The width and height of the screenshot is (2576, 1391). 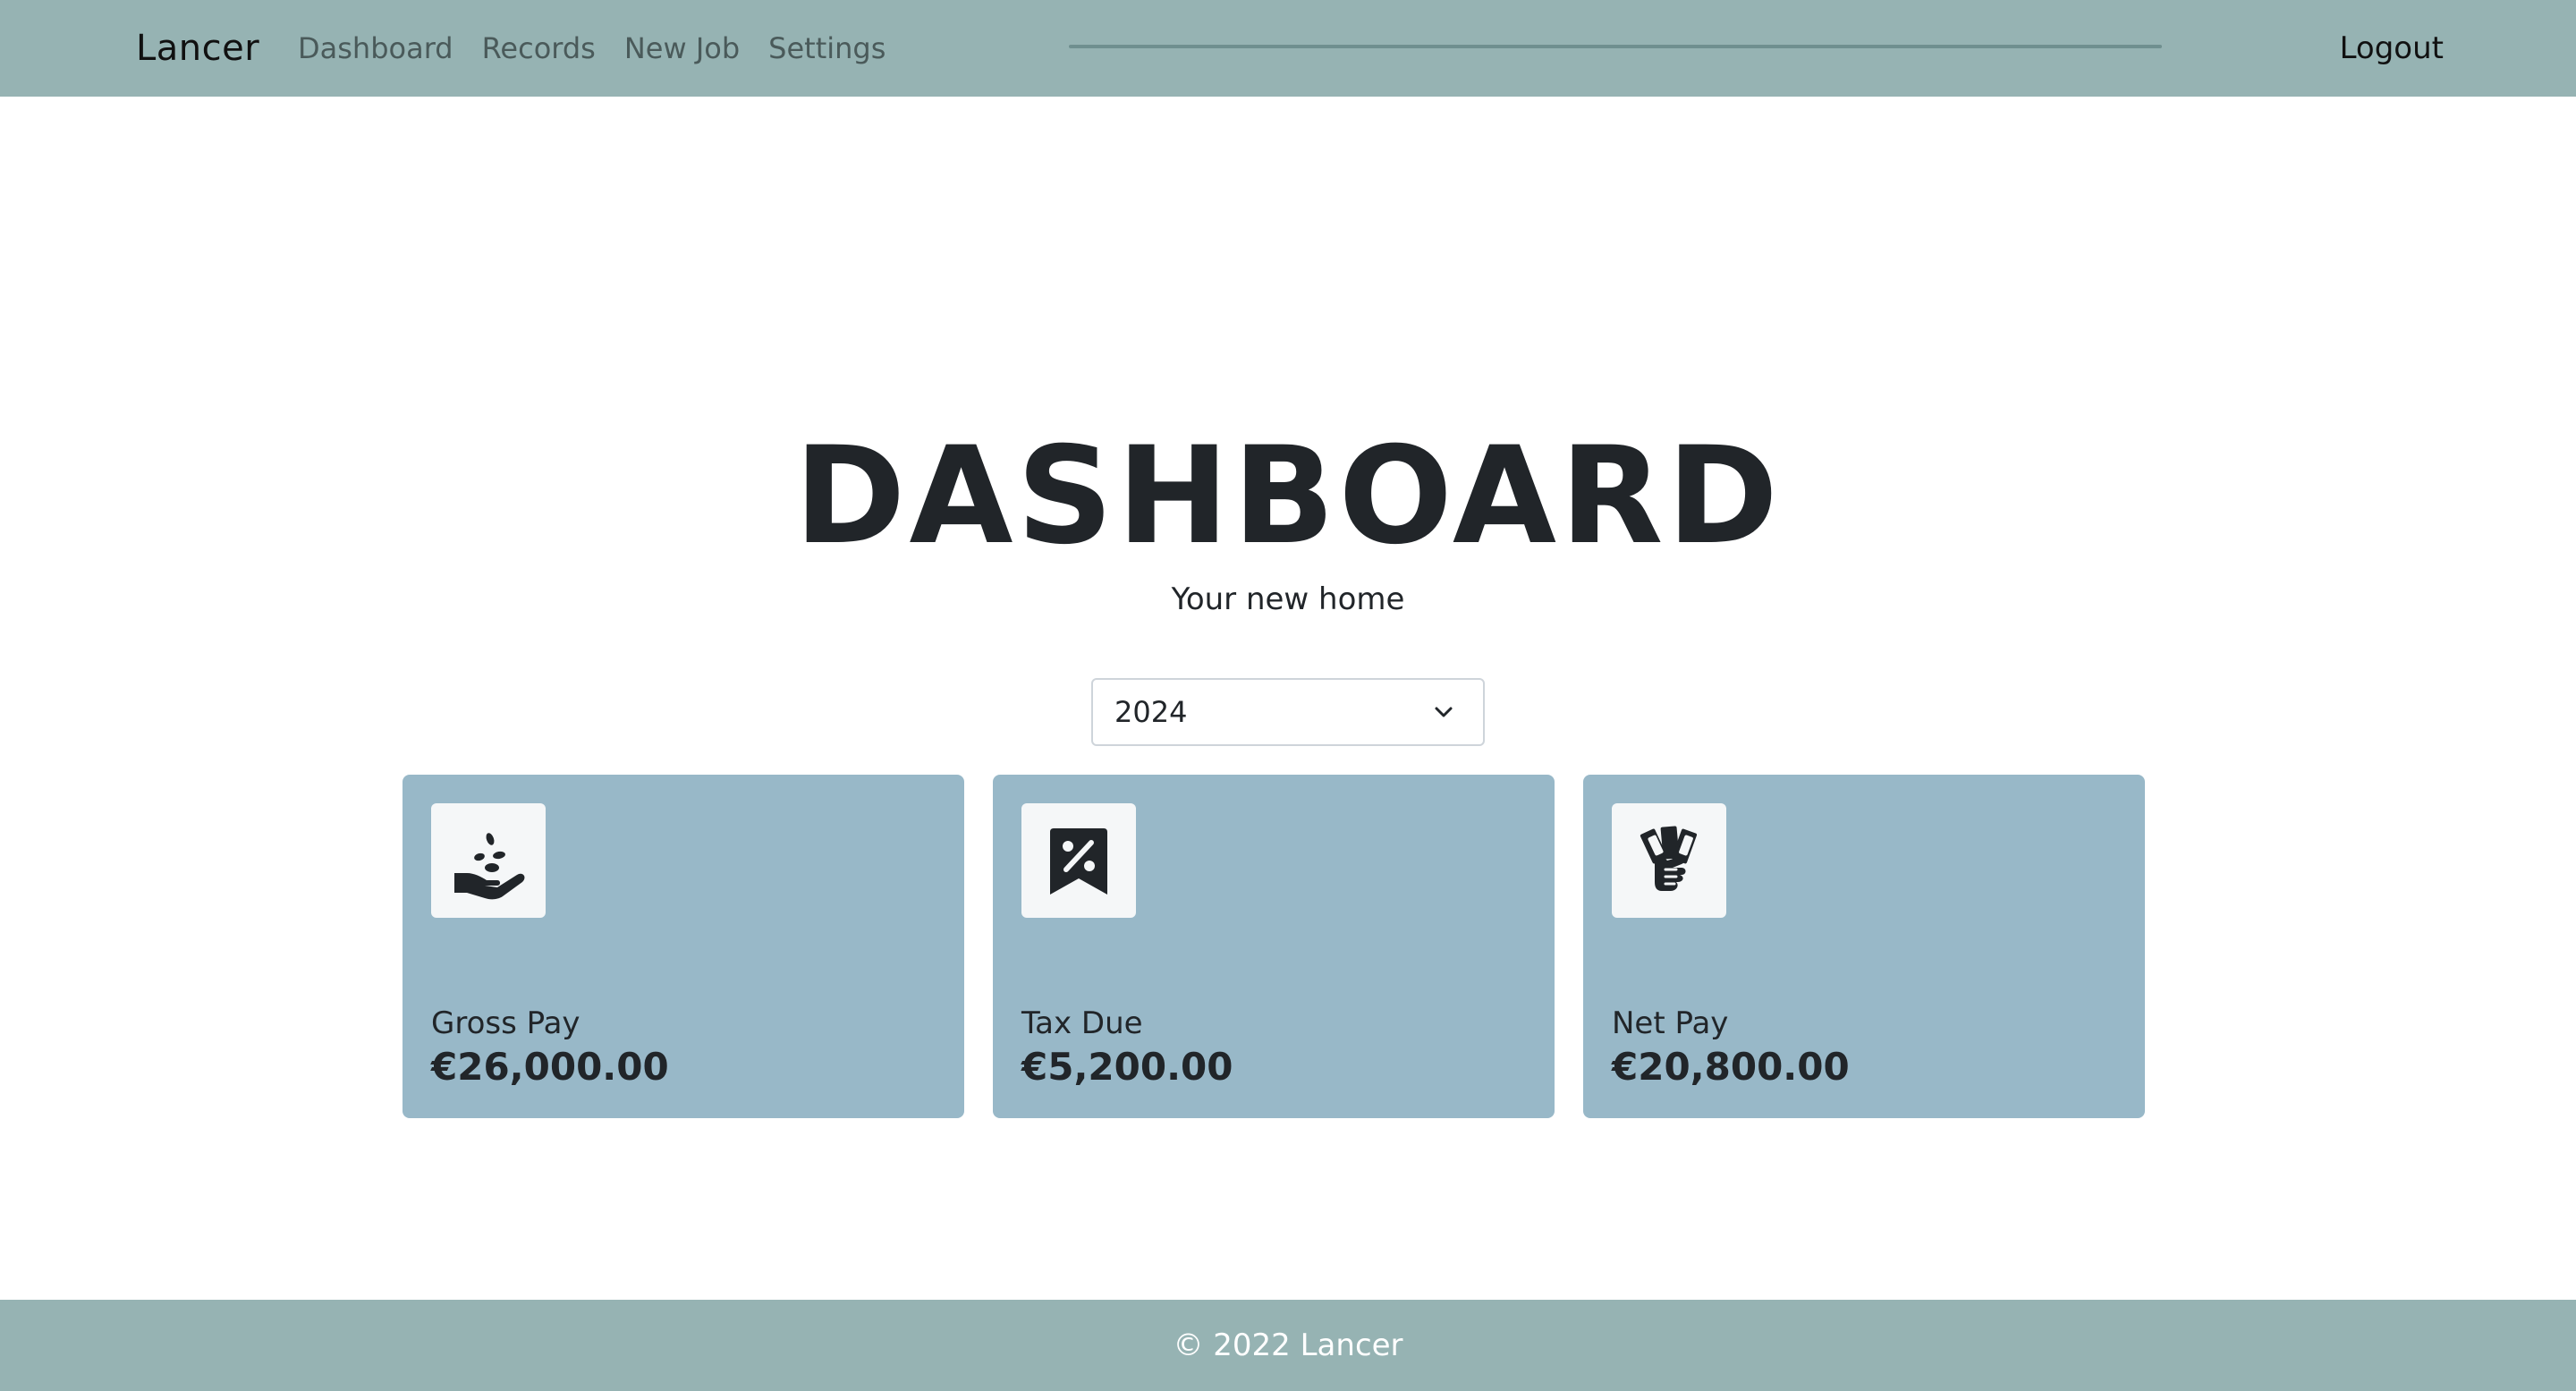 What do you see at coordinates (682, 48) in the screenshot?
I see `nav-link-new-job: New Job` at bounding box center [682, 48].